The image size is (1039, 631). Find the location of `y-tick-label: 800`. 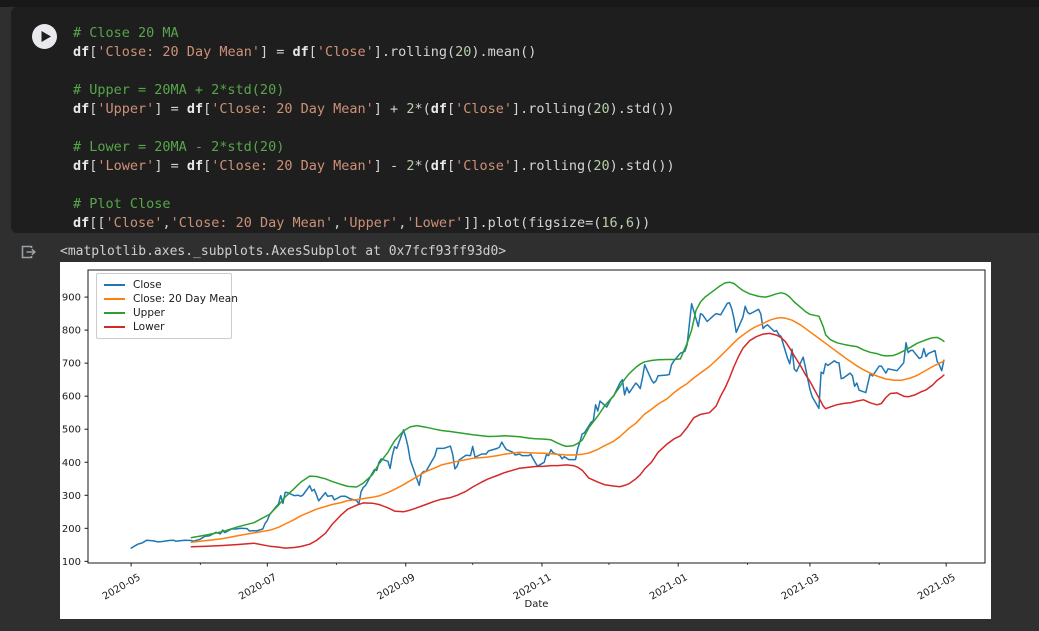

y-tick-label: 800 is located at coordinates (71, 331).